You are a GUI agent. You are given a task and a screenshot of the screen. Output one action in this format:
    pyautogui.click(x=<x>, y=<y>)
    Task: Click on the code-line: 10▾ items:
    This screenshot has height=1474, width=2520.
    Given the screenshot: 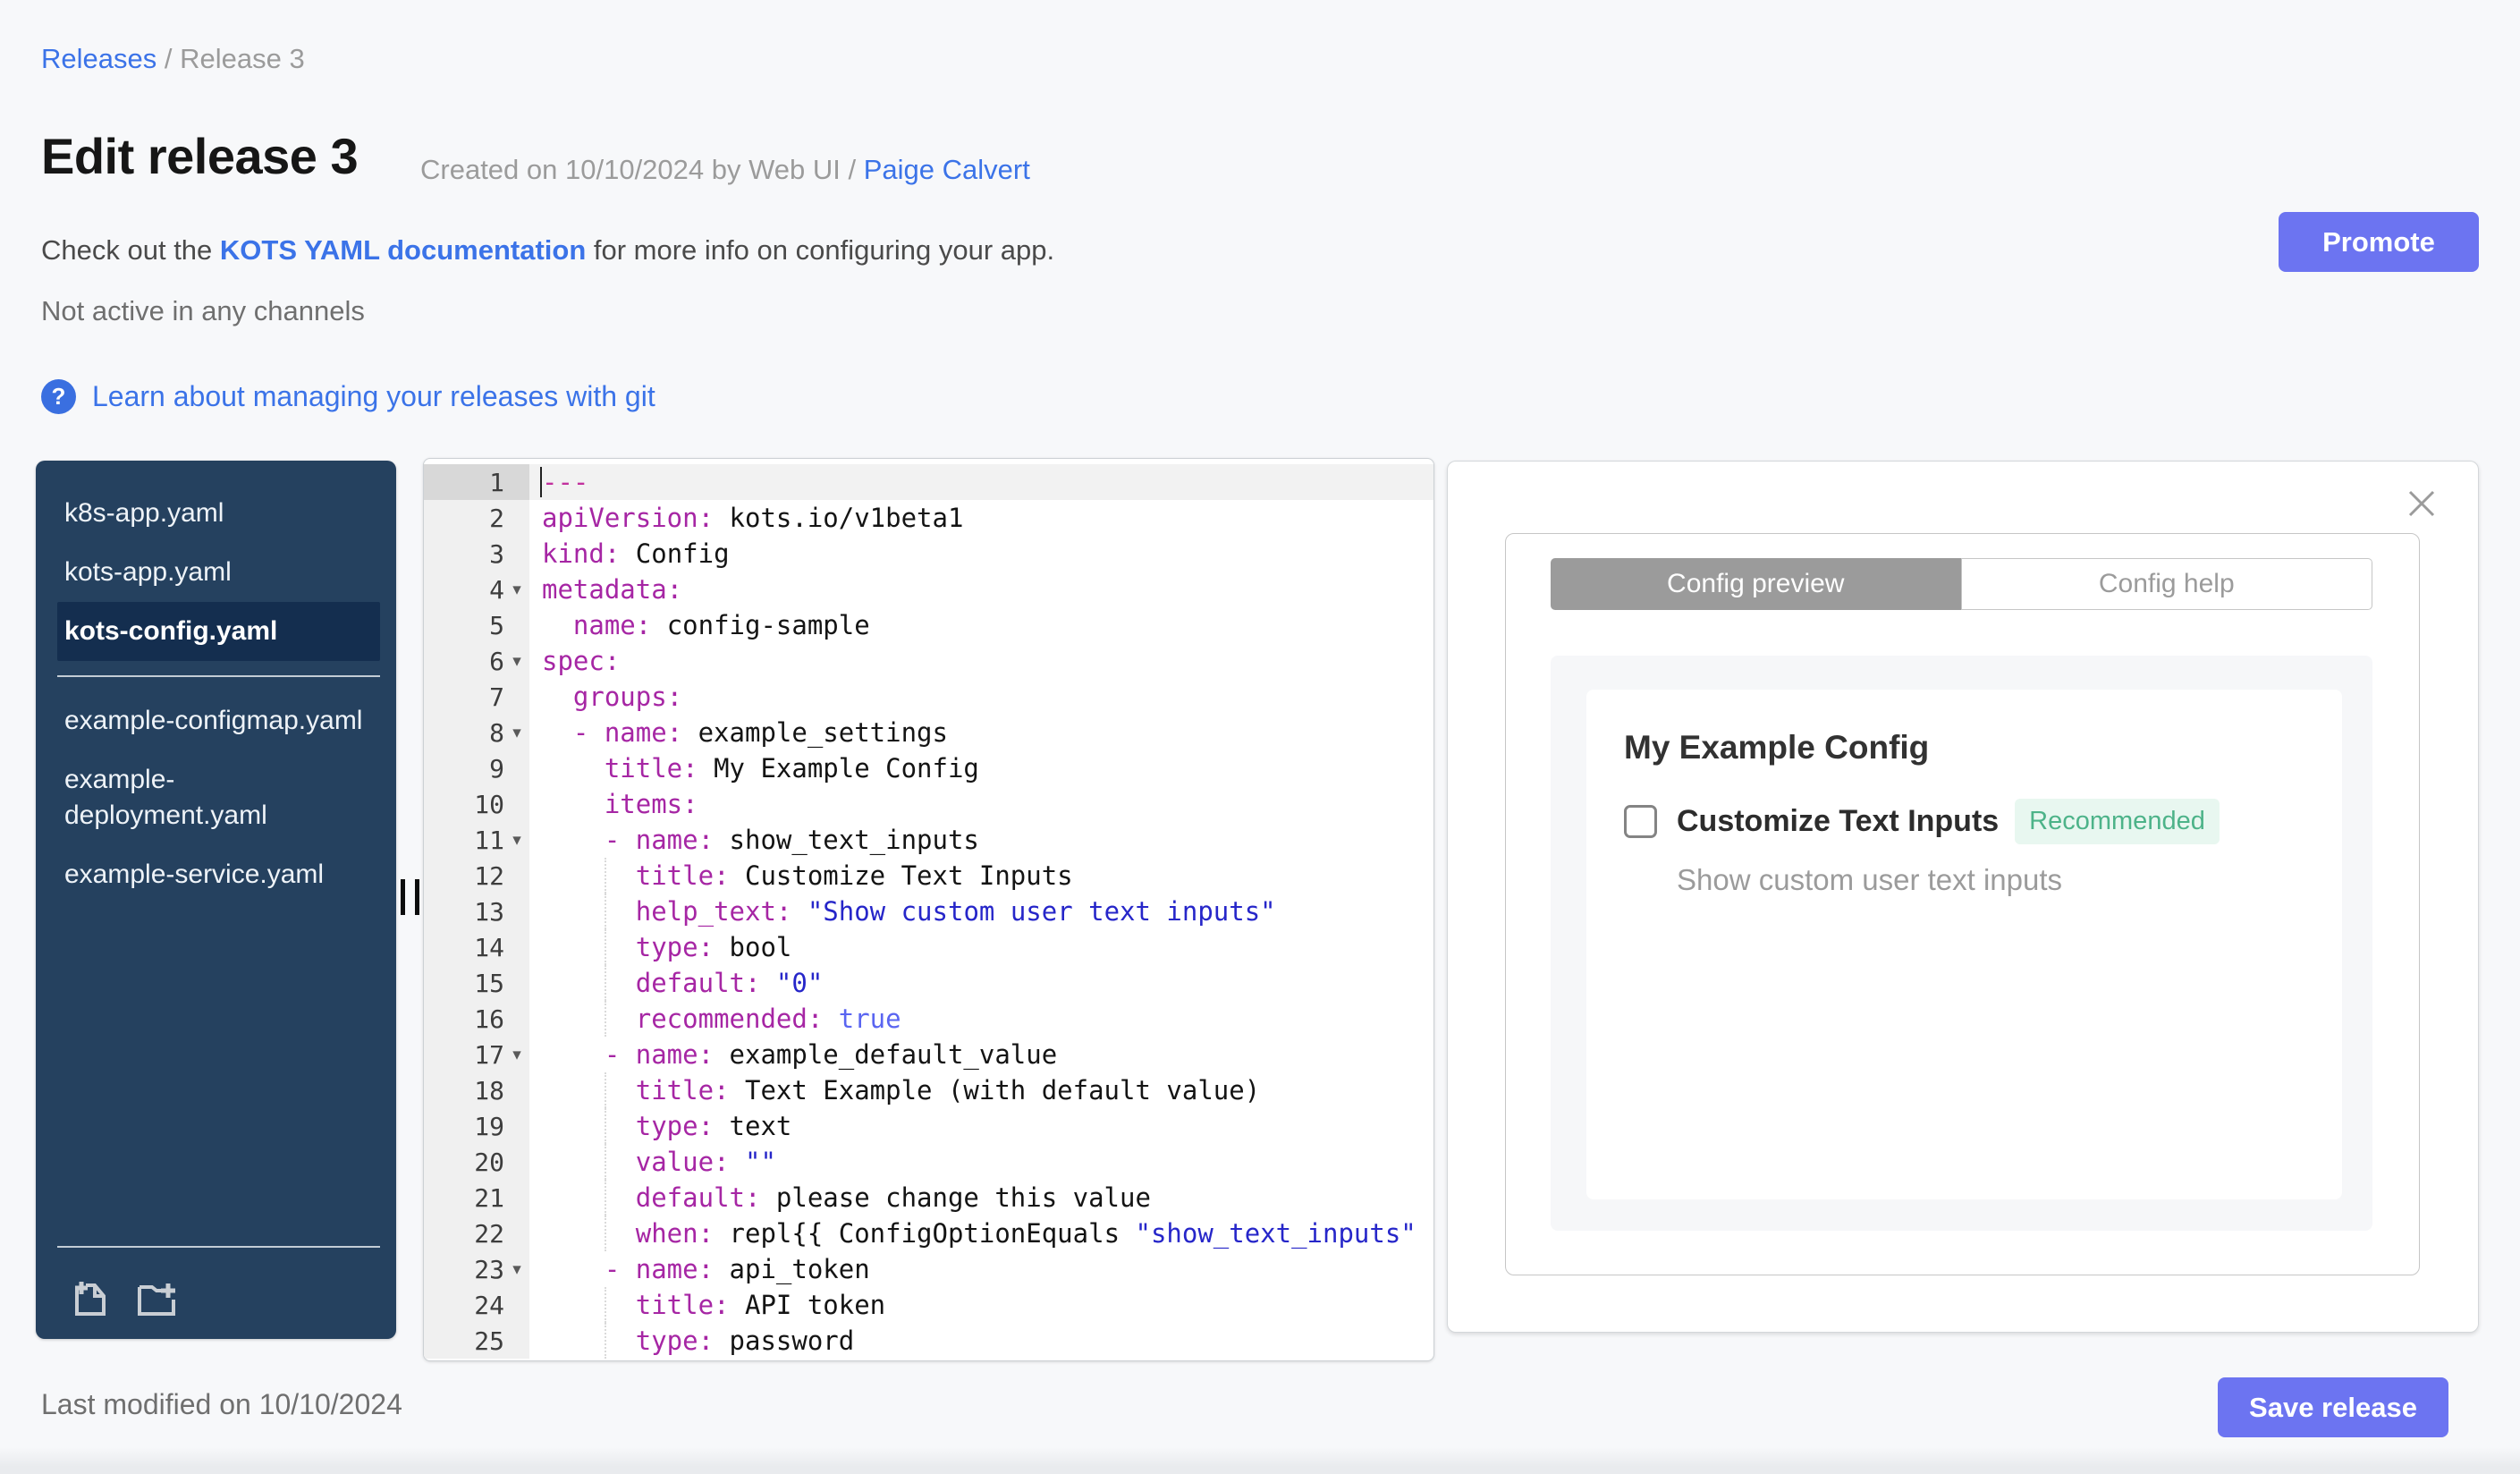 What is the action you would take?
    pyautogui.click(x=928, y=804)
    